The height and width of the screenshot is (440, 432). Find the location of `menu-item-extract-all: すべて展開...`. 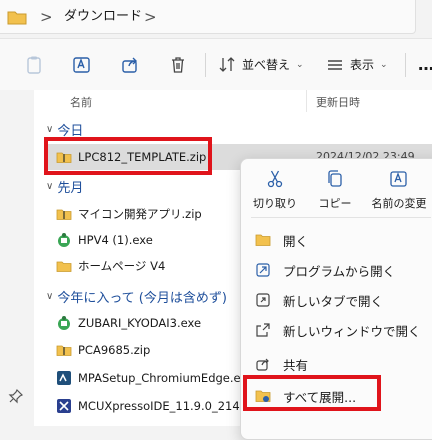

menu-item-extract-all: すべて展開... is located at coordinates (305, 396).